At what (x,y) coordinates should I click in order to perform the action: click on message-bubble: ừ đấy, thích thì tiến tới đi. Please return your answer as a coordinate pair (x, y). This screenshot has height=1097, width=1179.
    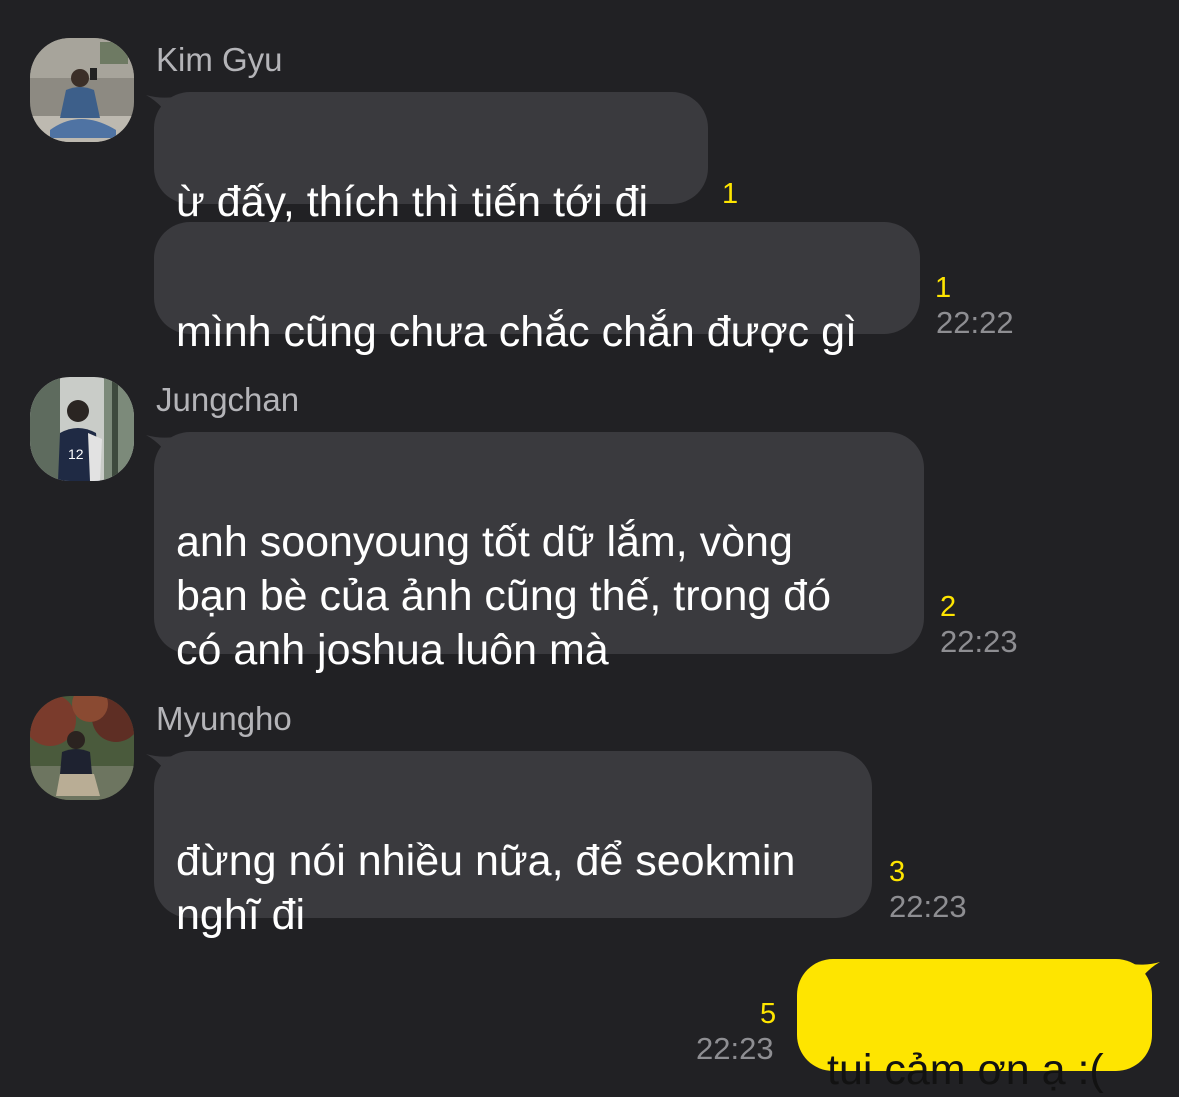
    Looking at the image, I should click on (431, 159).